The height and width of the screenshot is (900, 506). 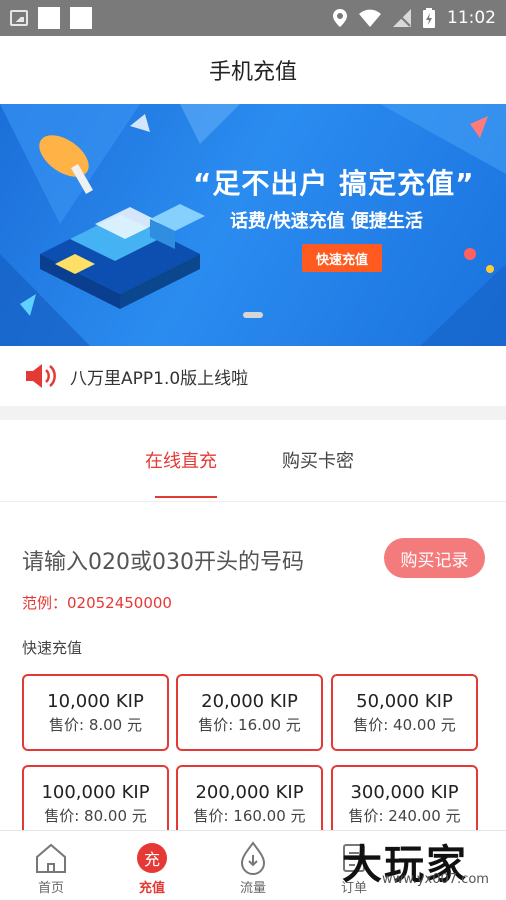 I want to click on speaker-icon, so click(x=41, y=376).